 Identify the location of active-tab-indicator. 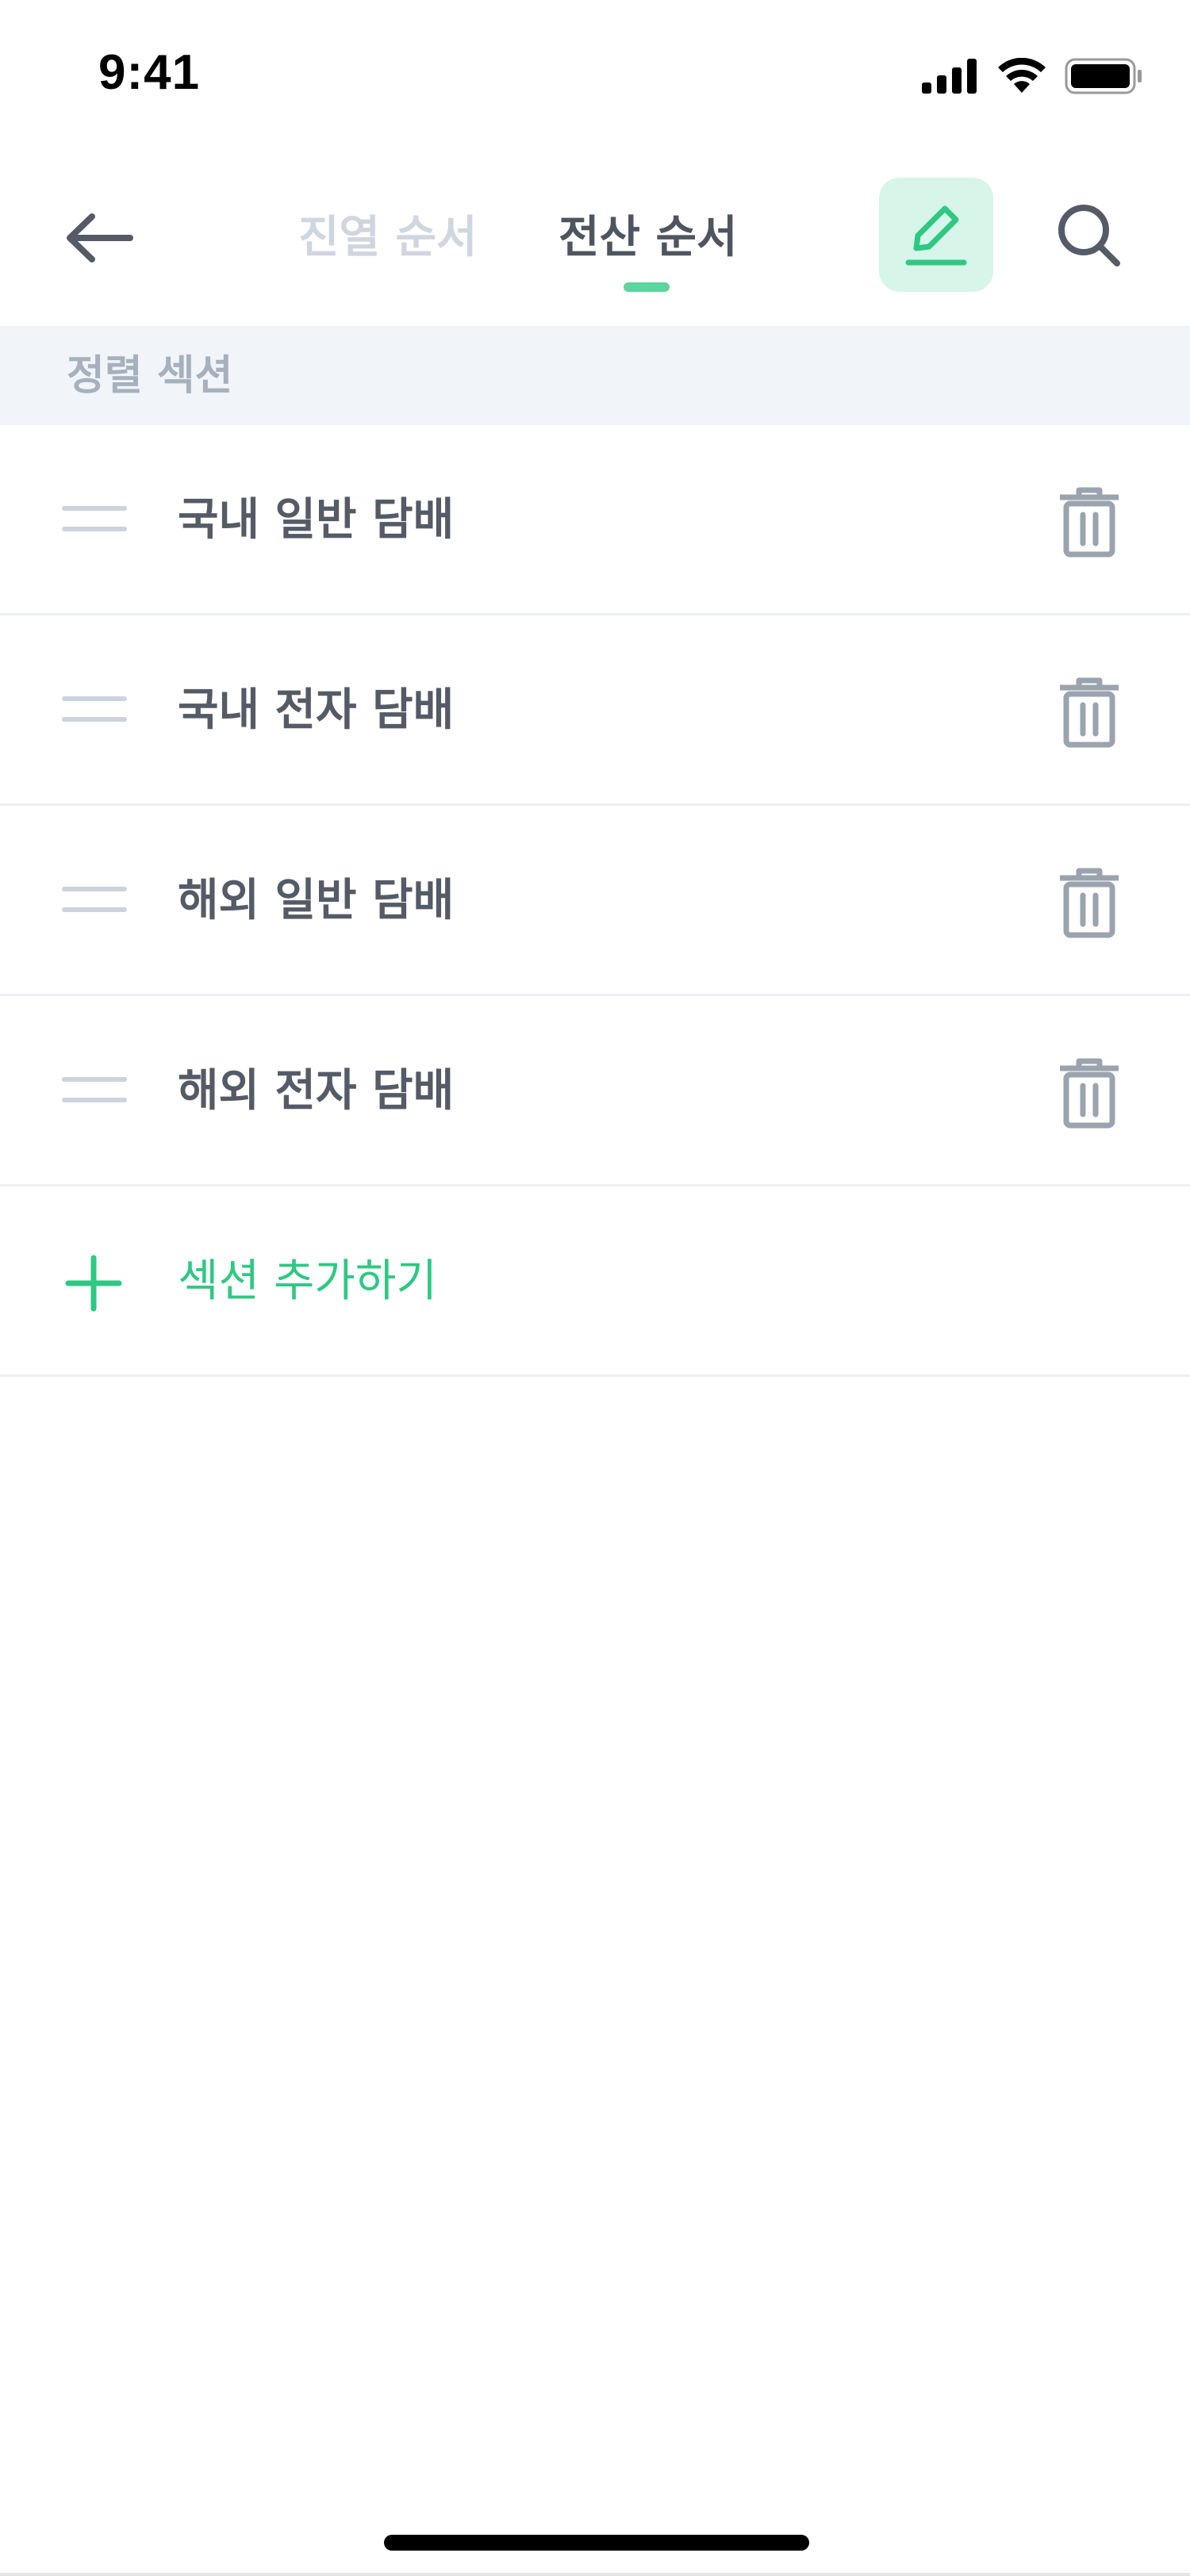
(647, 287).